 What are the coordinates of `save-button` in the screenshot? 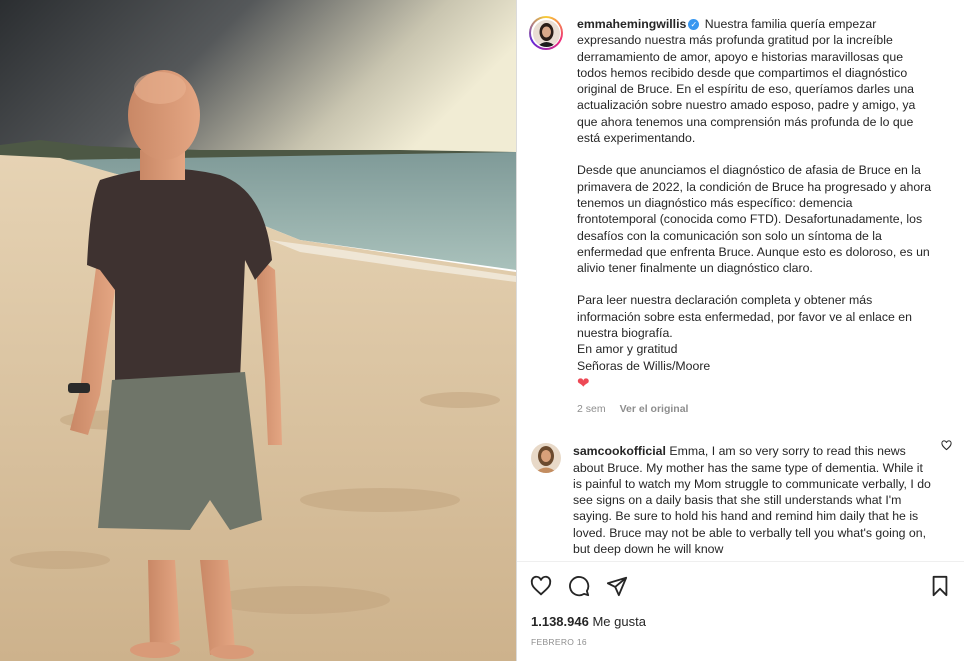 It's located at (940, 586).